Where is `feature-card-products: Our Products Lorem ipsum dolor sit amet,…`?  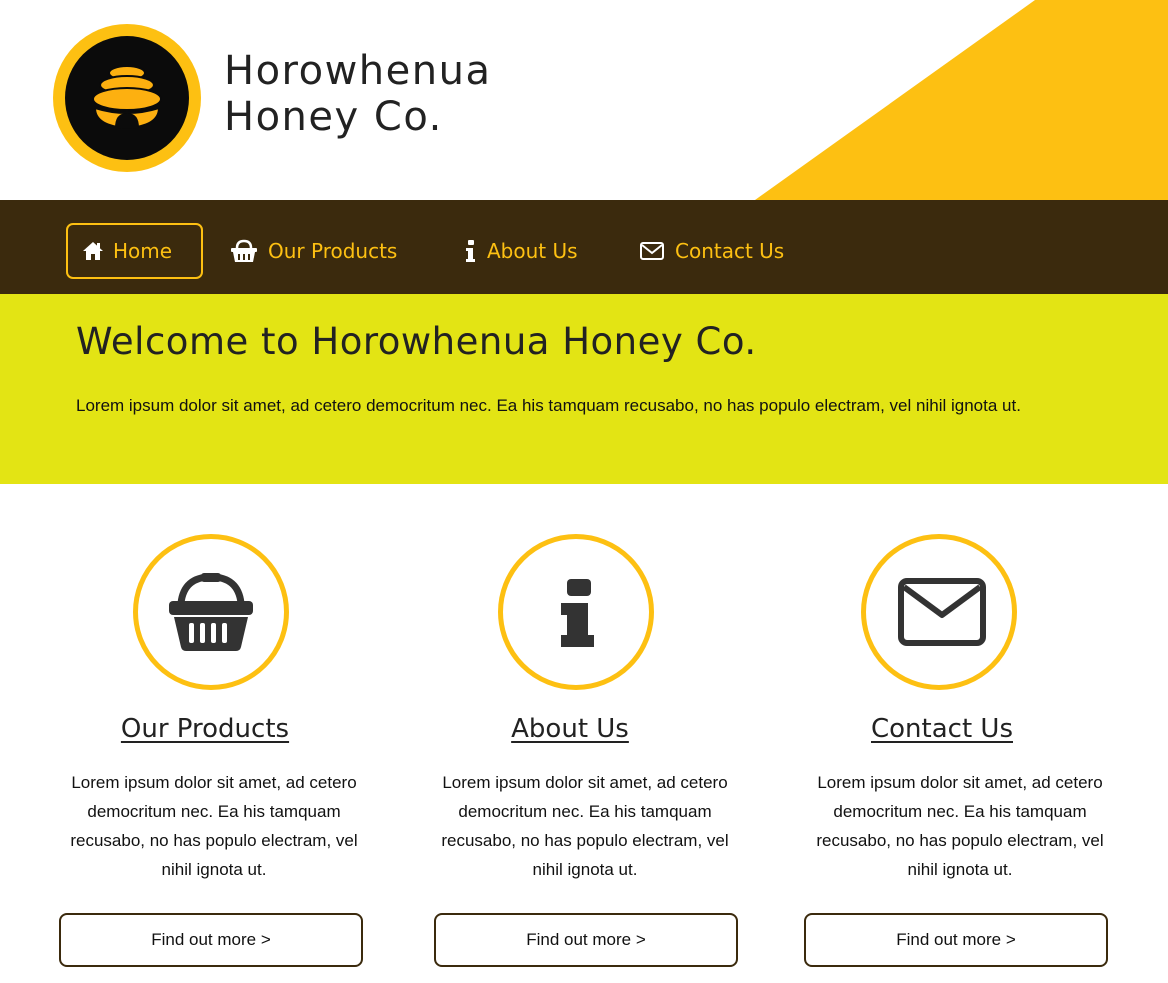
feature-card-products: Our Products Lorem ipsum dolor sit amet,… is located at coordinates (211, 733).